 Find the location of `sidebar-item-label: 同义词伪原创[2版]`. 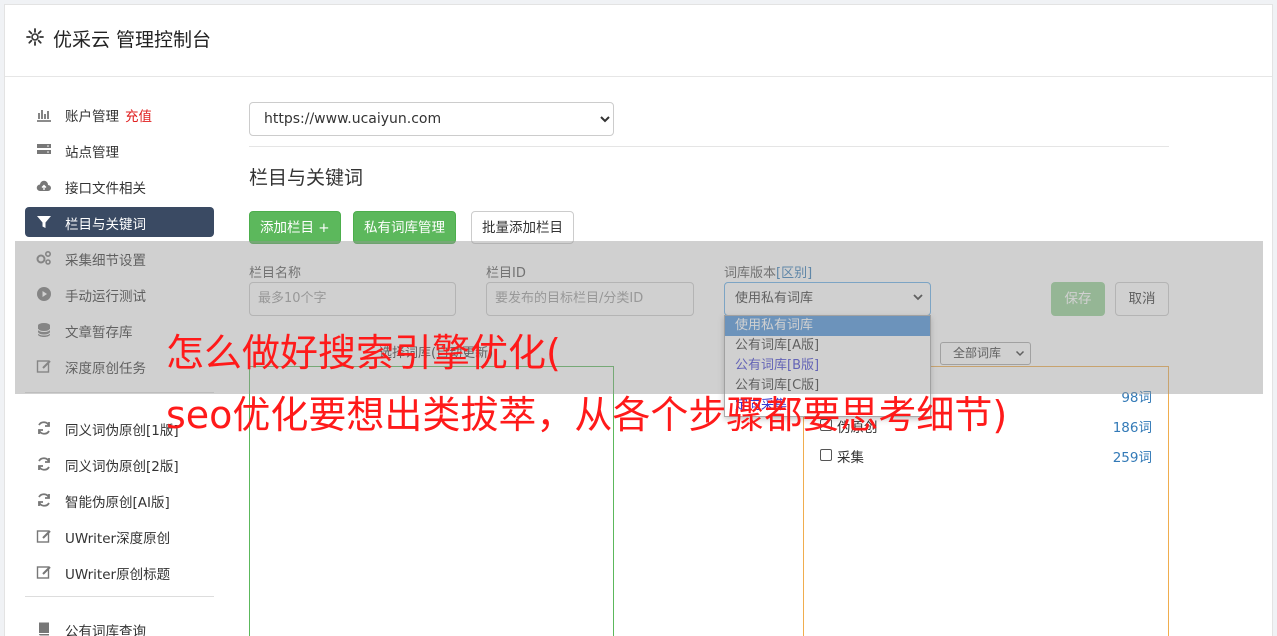

sidebar-item-label: 同义词伪原创[2版] is located at coordinates (122, 467).